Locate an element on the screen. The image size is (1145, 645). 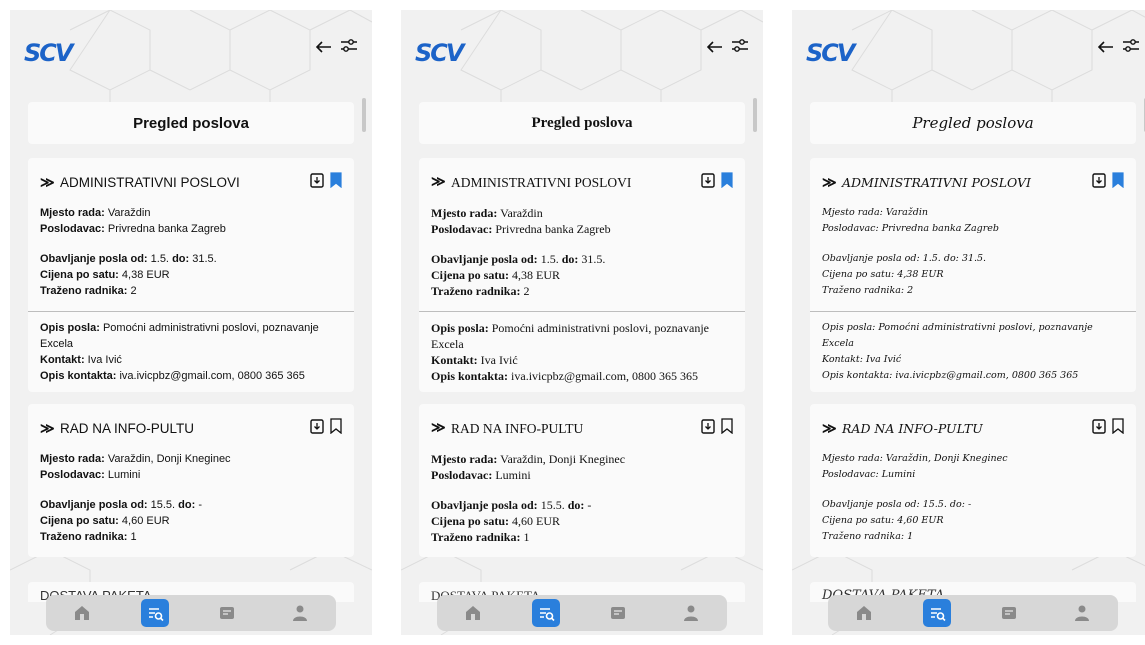
value-trazeno: 2 is located at coordinates (910, 290).